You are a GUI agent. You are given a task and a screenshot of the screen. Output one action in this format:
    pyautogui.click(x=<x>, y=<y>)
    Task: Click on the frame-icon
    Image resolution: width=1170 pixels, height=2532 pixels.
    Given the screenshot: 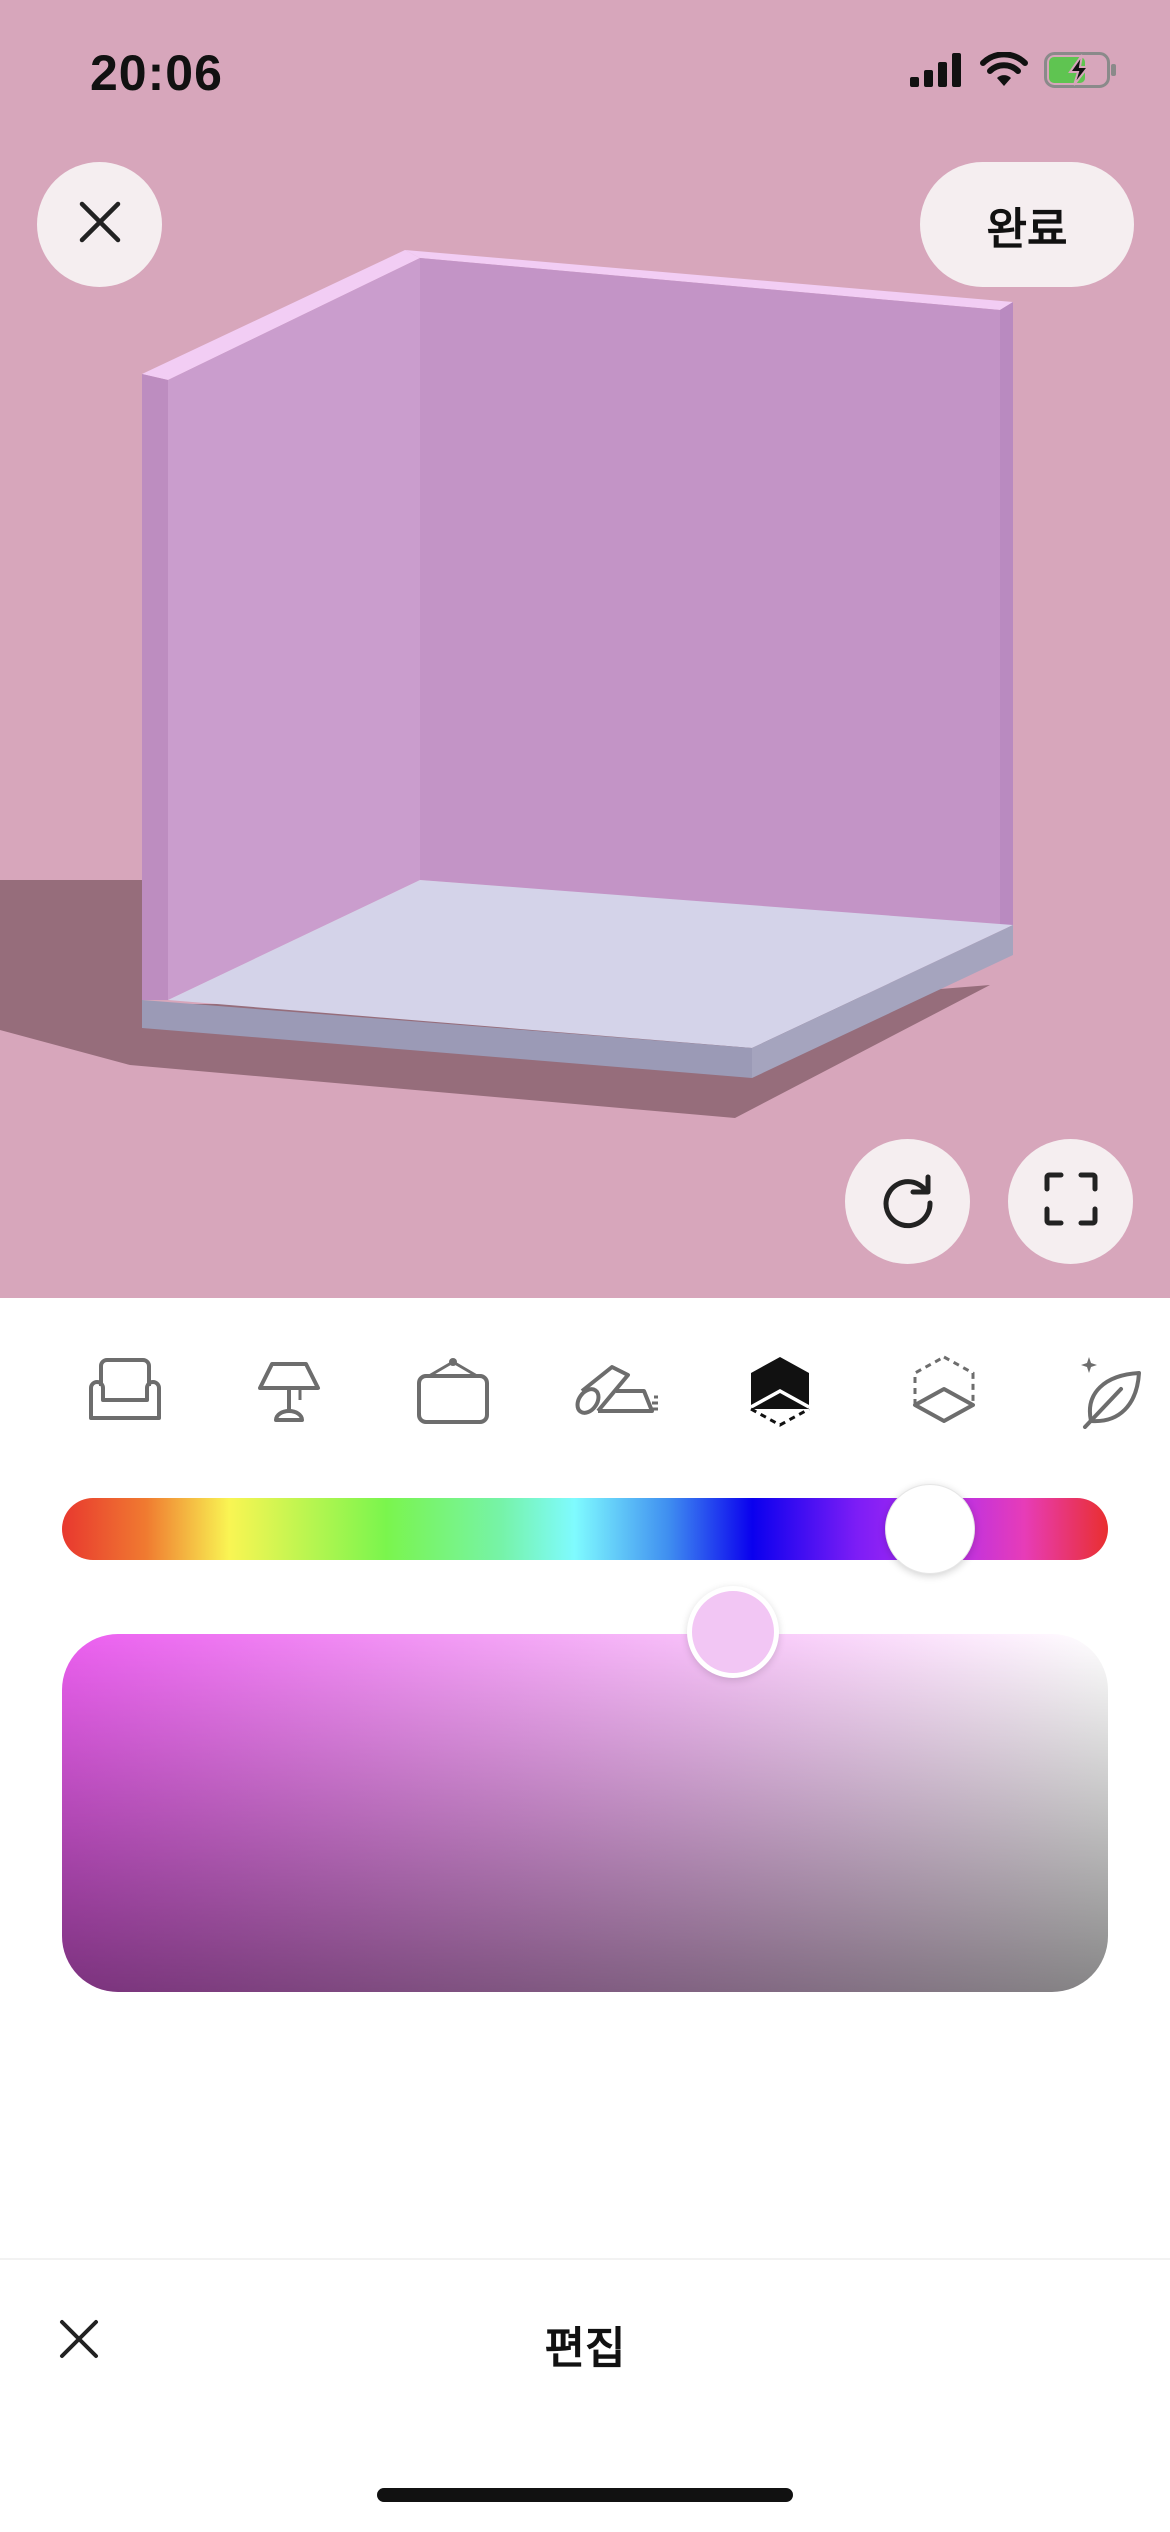 What is the action you would take?
    pyautogui.click(x=453, y=1393)
    